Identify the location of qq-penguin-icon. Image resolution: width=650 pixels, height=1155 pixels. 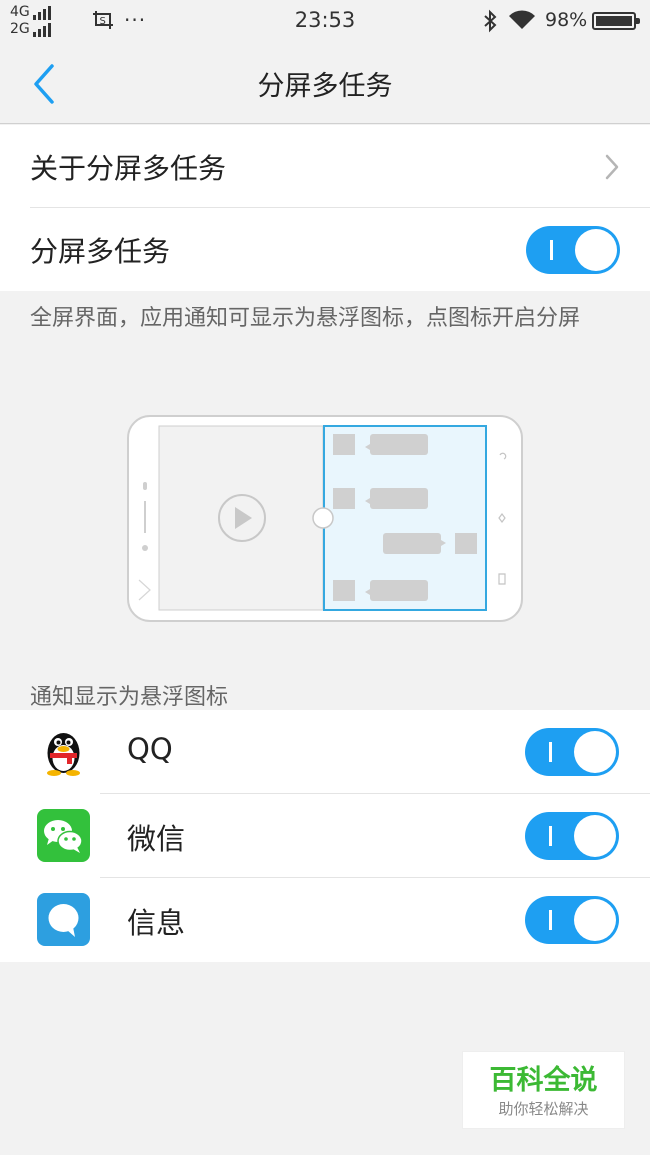
(63, 751).